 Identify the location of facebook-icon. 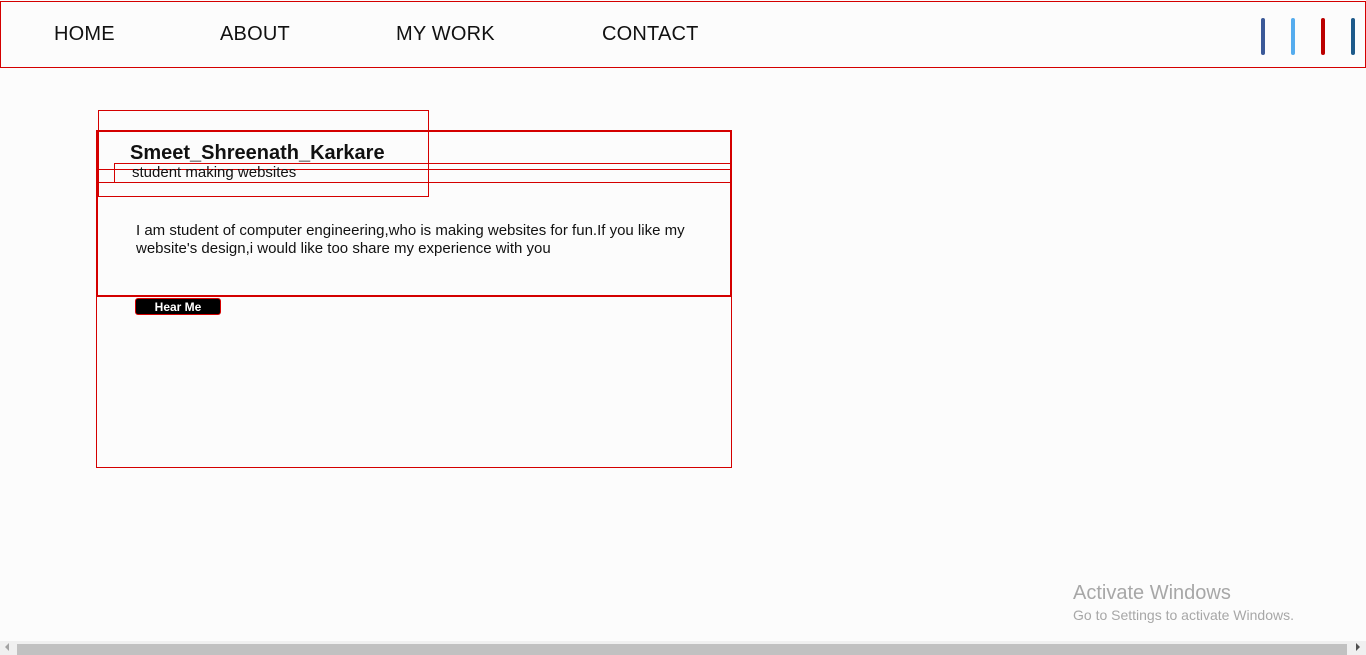
(1263, 36).